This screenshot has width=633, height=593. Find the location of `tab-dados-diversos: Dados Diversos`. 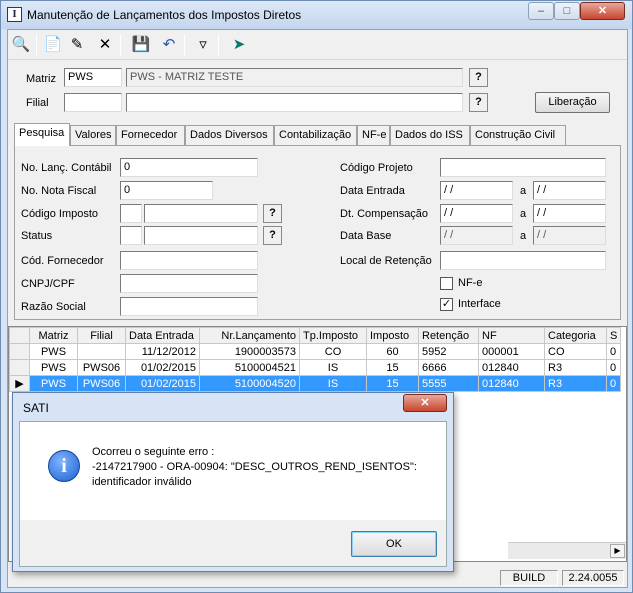

tab-dados-diversos: Dados Diversos is located at coordinates (229, 135).